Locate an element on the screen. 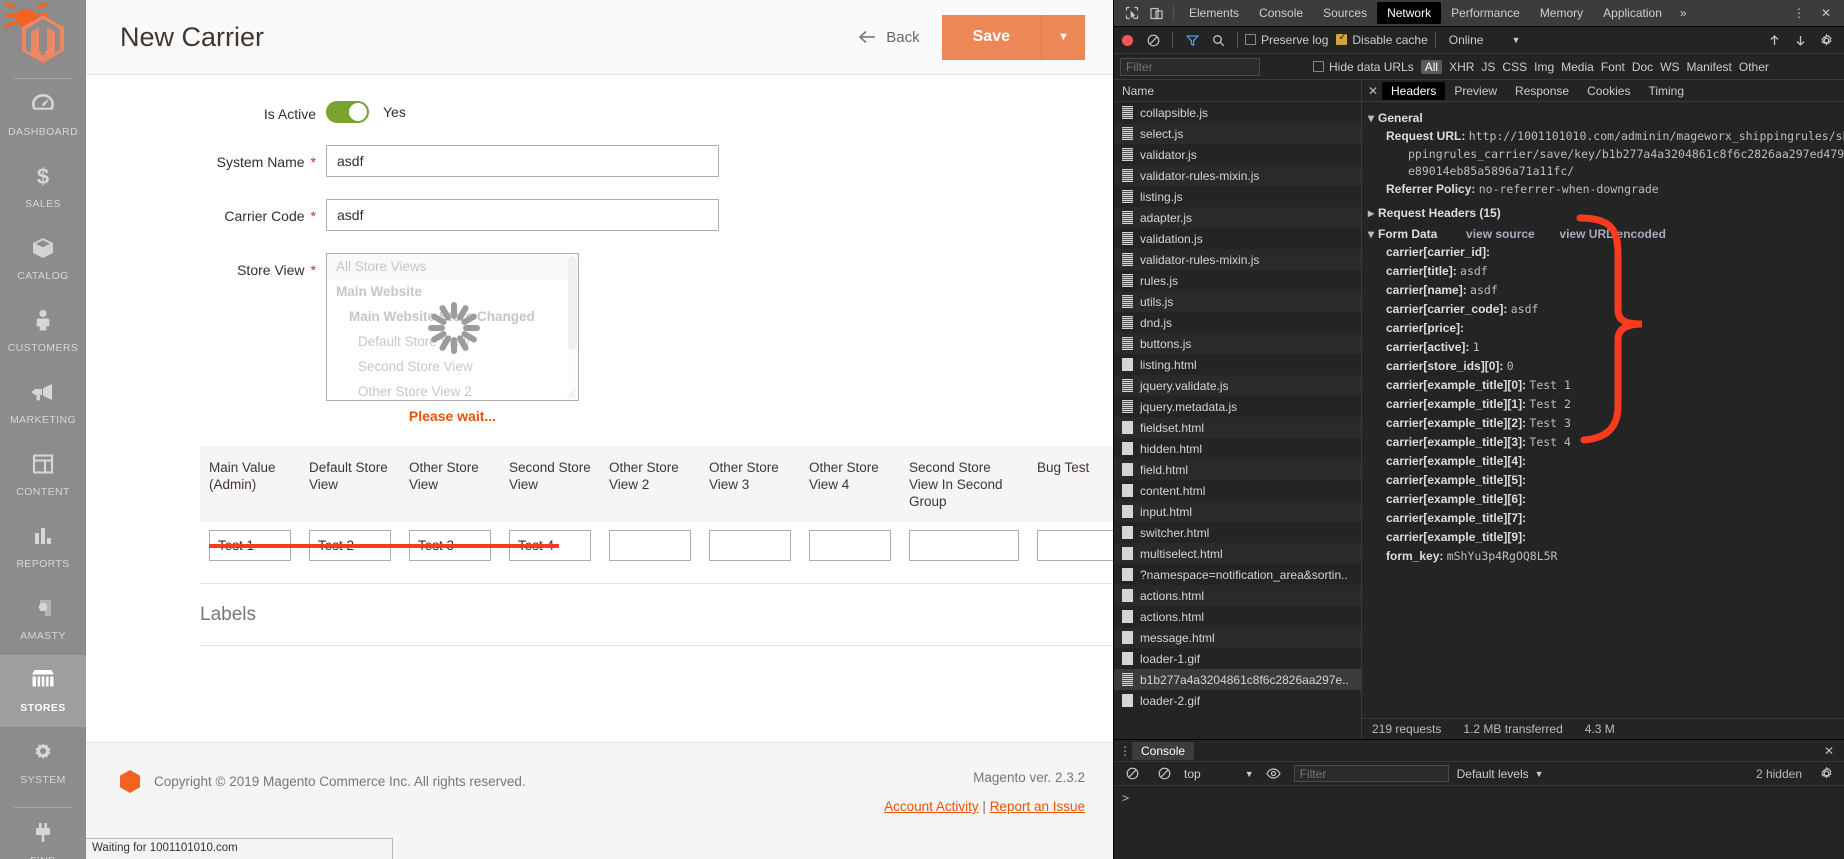 This screenshot has width=1844, height=859. back-button: Back is located at coordinates (889, 37).